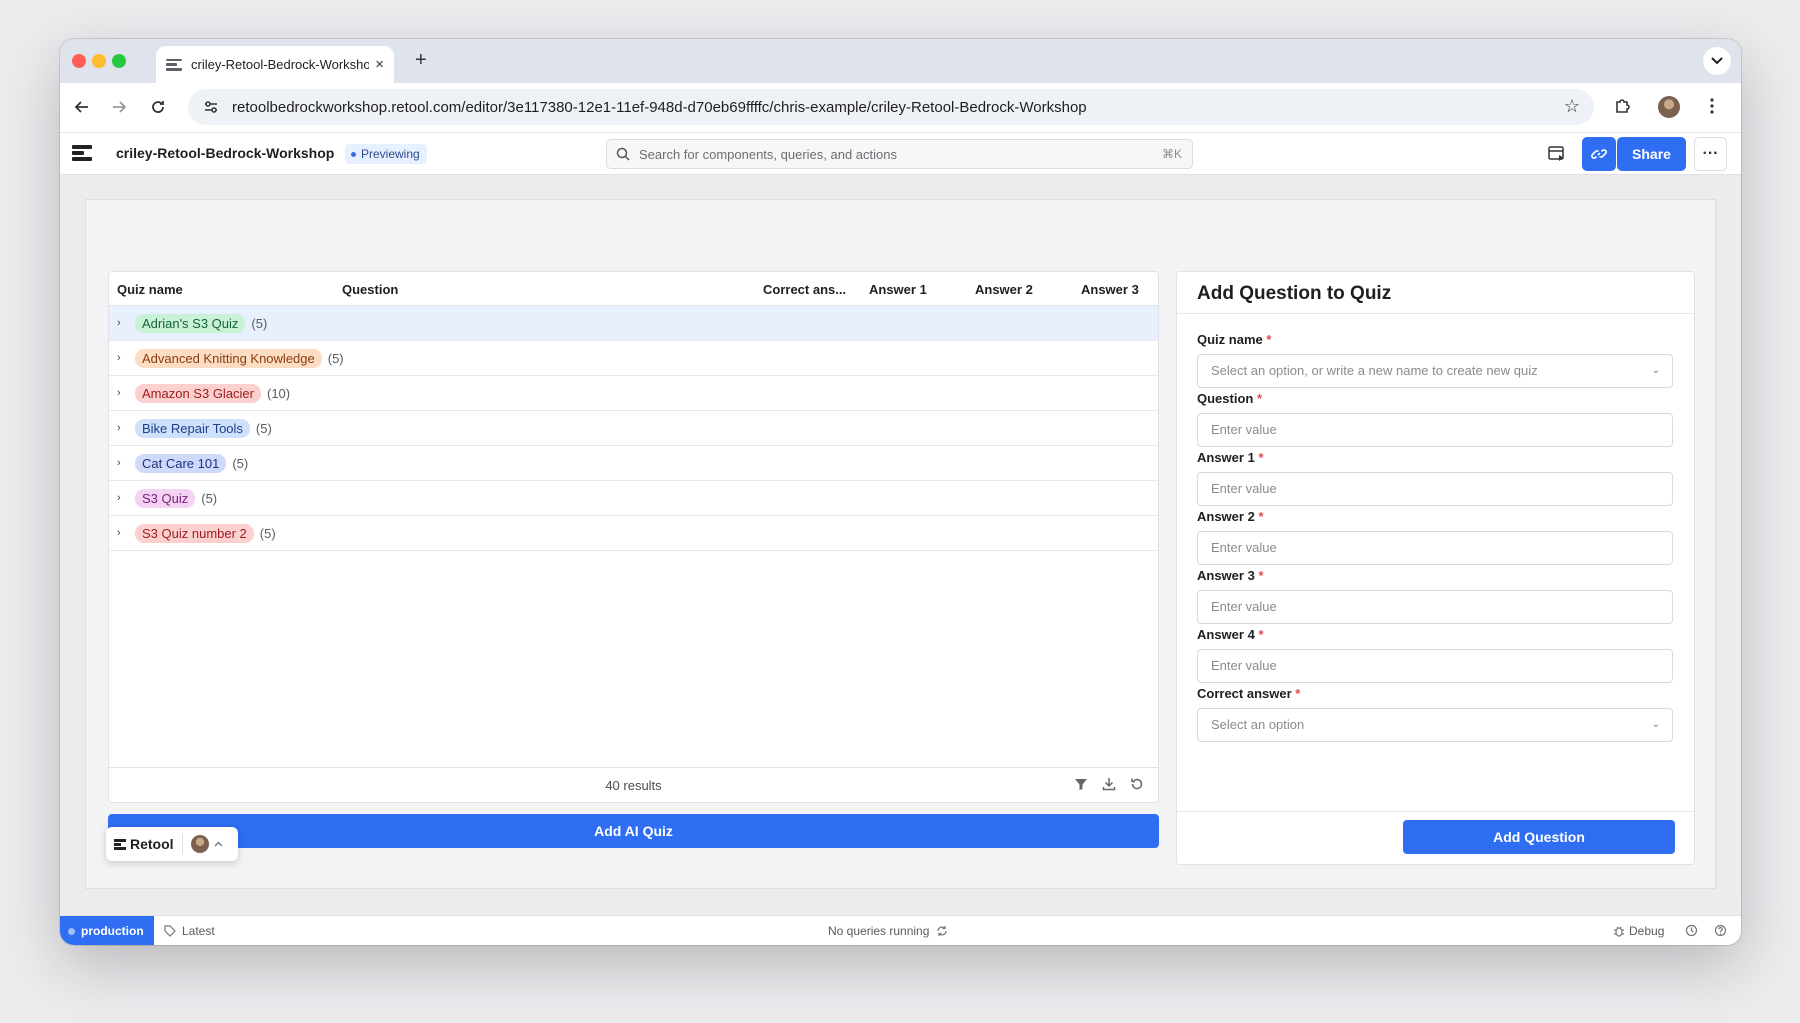 The height and width of the screenshot is (1023, 1800). I want to click on copy-link-button, so click(1599, 154).